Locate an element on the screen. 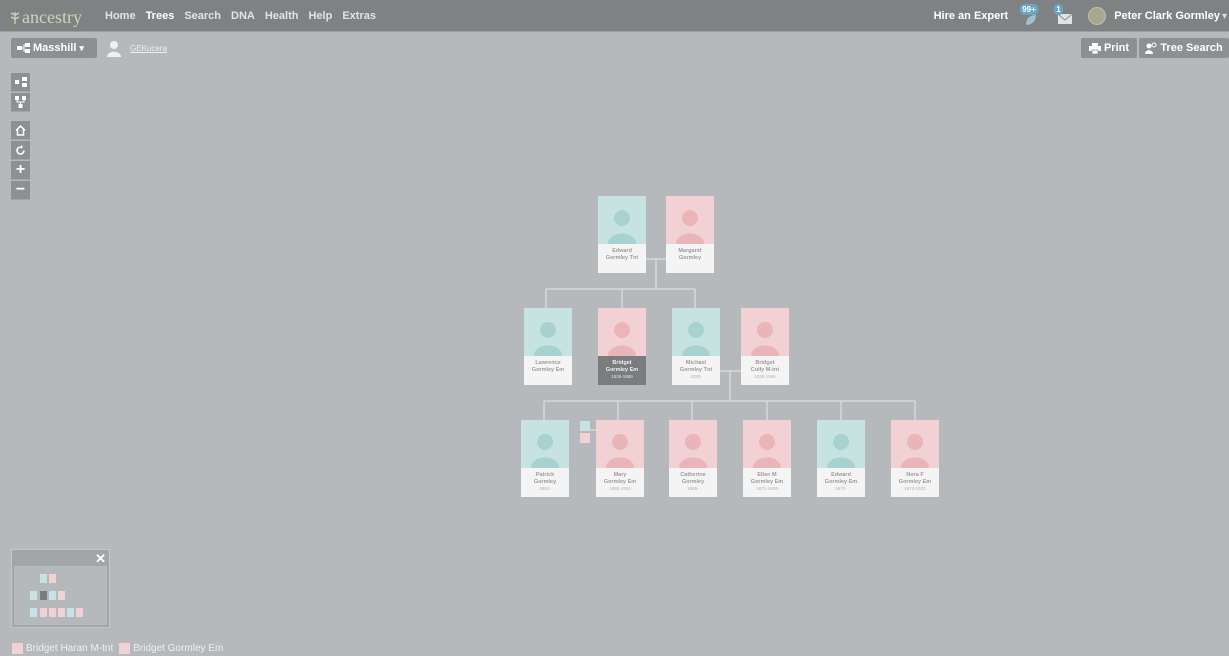  person-card-selected: Bridget Gormley Em 1829-1889 is located at coordinates (622, 346).